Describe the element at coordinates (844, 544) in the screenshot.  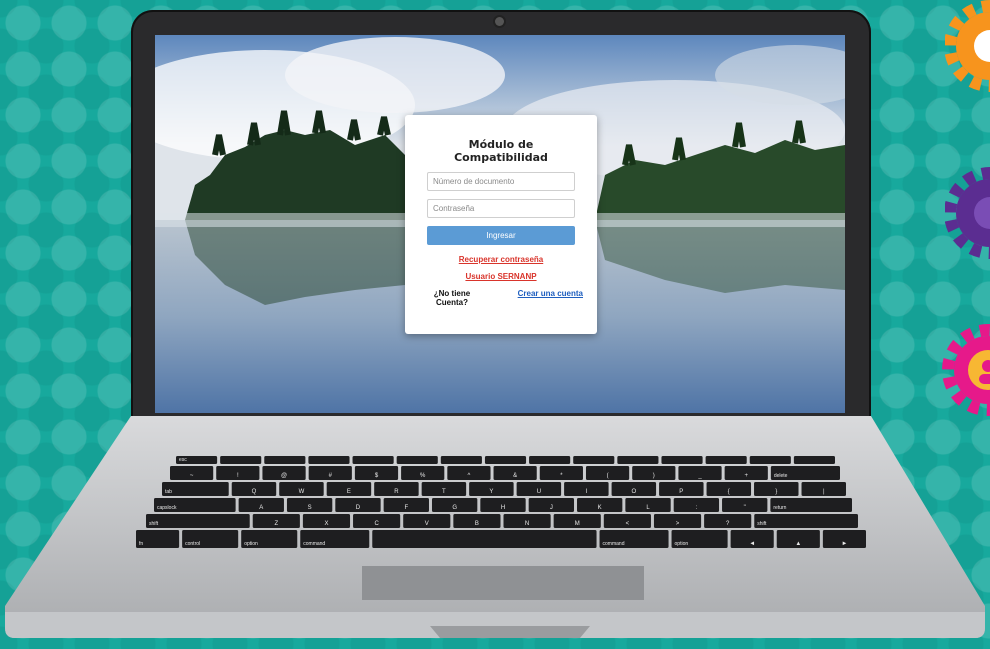
I see `keyboard-key-label: ►` at that location.